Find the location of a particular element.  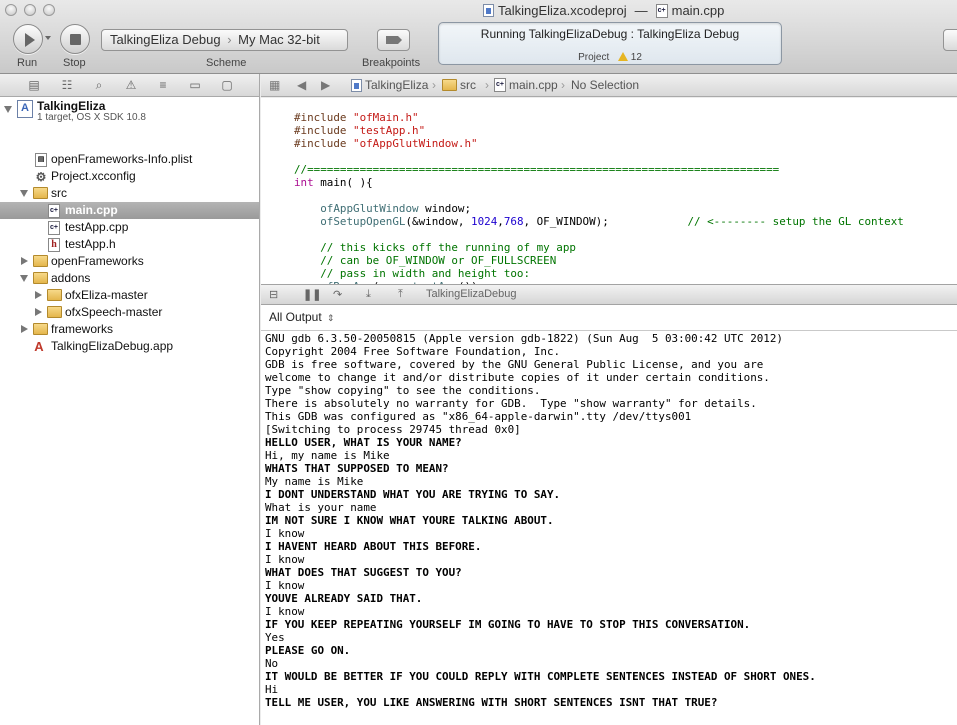

jumpbar-project: TalkingEliza is located at coordinates (389, 85).